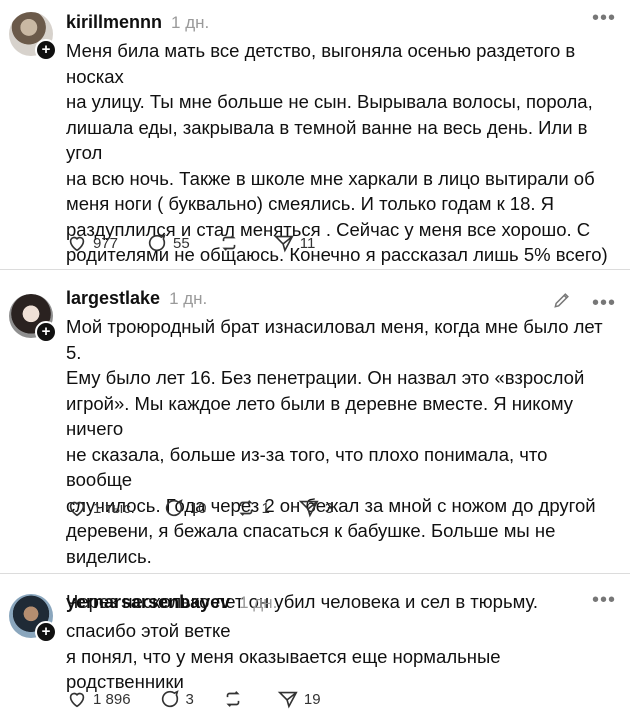  Describe the element at coordinates (299, 699) in the screenshot. I see `share-button: 19` at that location.